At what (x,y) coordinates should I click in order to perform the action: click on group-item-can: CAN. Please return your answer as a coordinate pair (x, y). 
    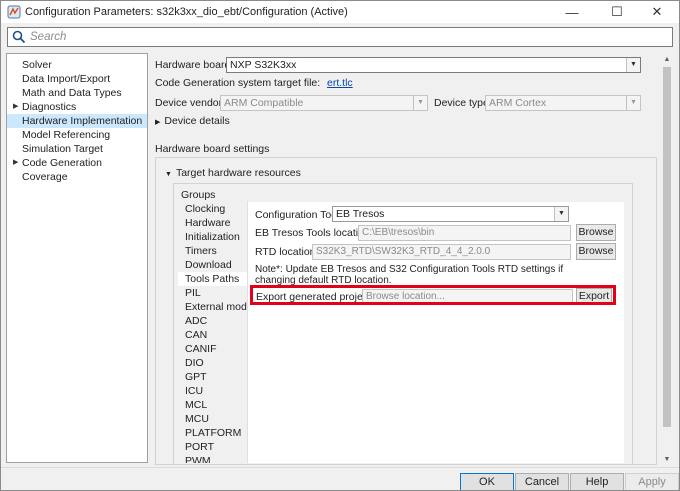
    Looking at the image, I should click on (212, 335).